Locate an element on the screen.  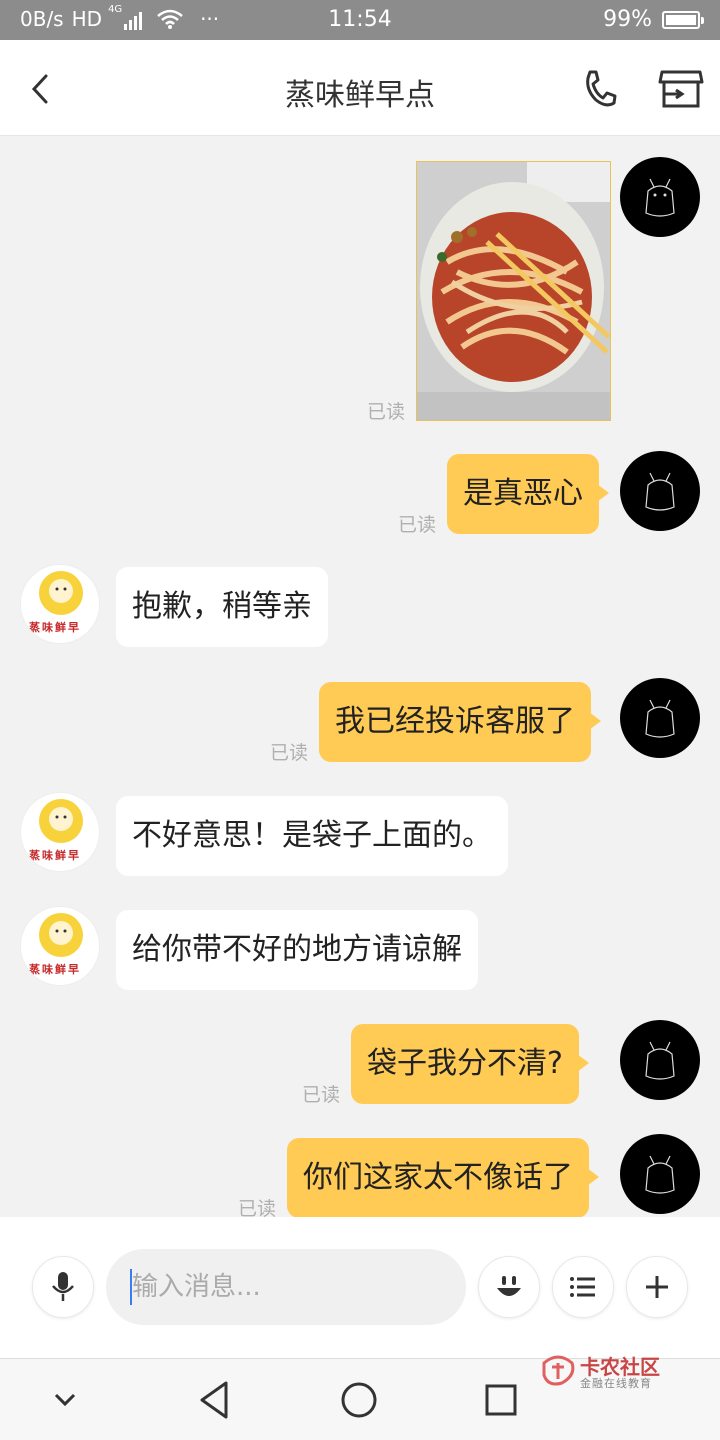
home-circle-icon is located at coordinates (359, 1400).